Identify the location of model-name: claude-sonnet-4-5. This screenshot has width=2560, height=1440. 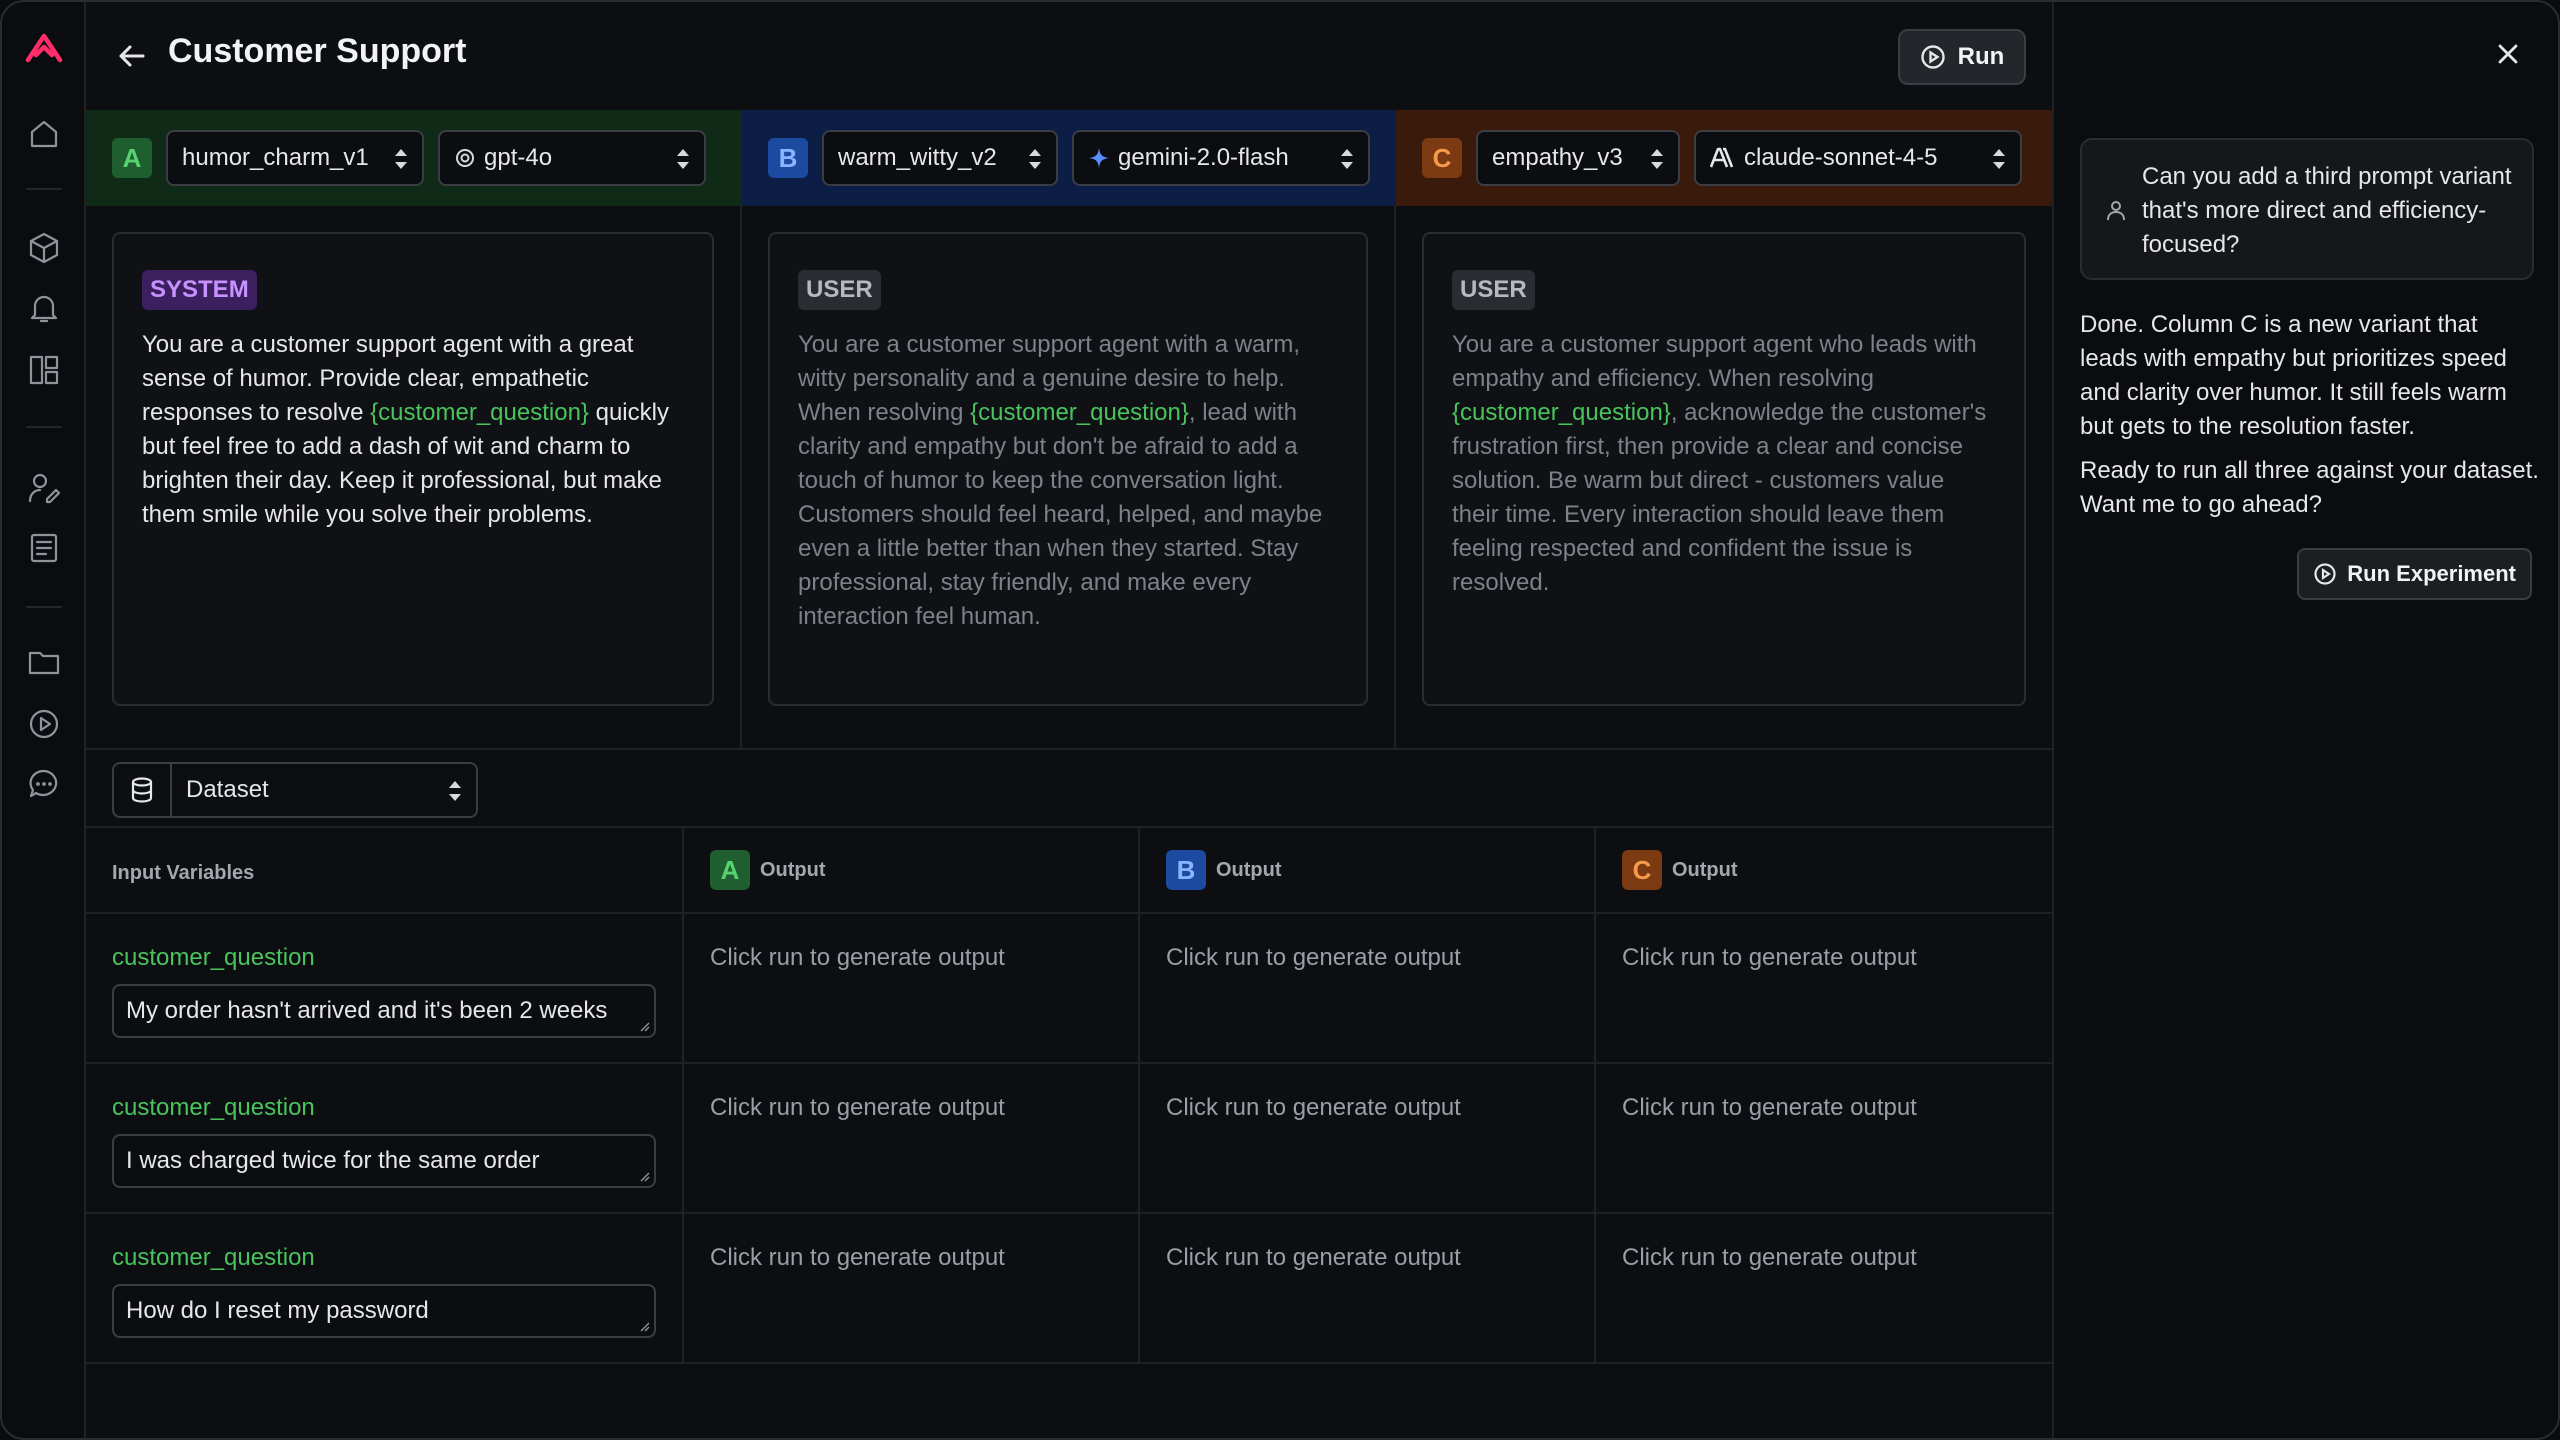
(1841, 157).